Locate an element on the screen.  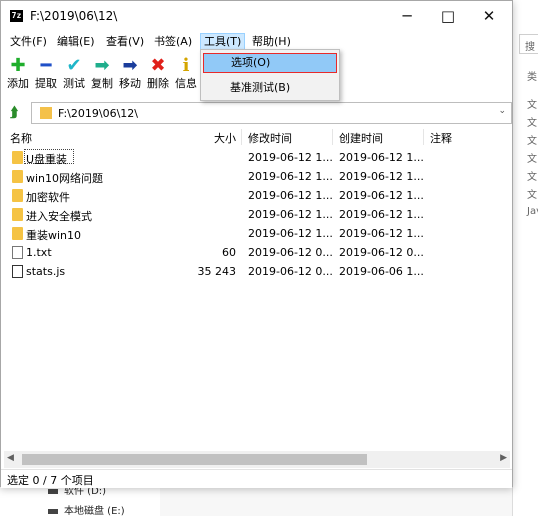
extract-label: 提取 is located at coordinates (46, 83).